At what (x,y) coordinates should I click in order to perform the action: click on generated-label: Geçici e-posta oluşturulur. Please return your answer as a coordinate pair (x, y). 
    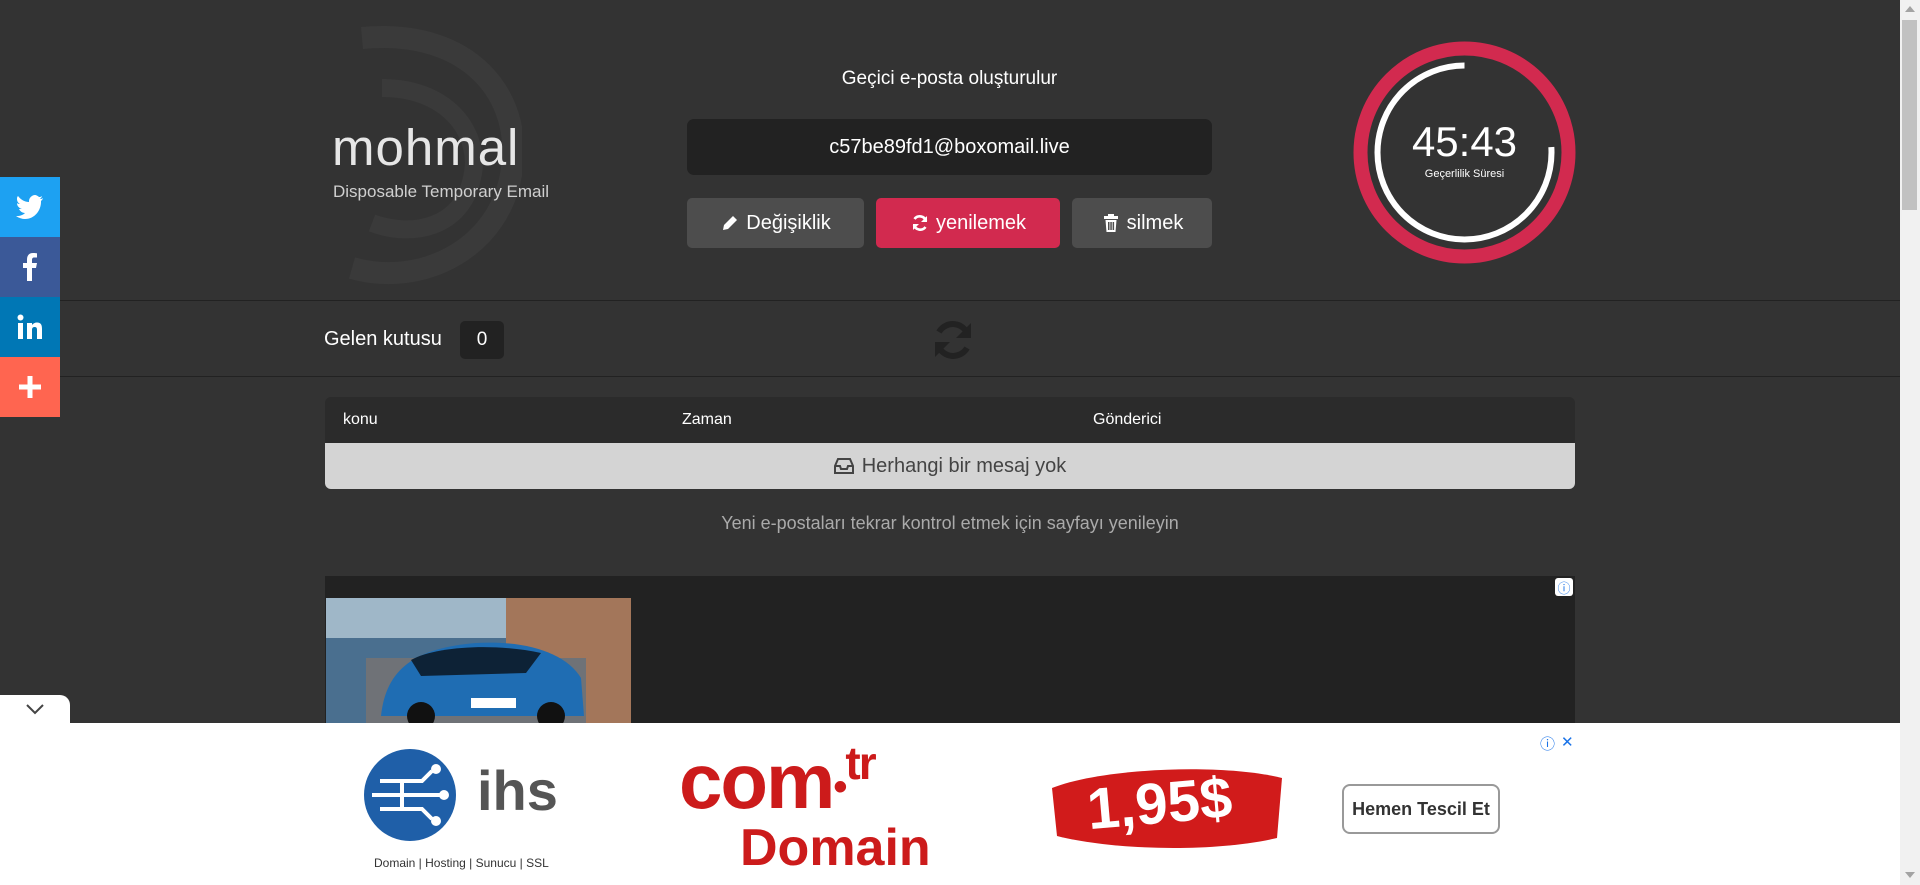
    Looking at the image, I should click on (949, 78).